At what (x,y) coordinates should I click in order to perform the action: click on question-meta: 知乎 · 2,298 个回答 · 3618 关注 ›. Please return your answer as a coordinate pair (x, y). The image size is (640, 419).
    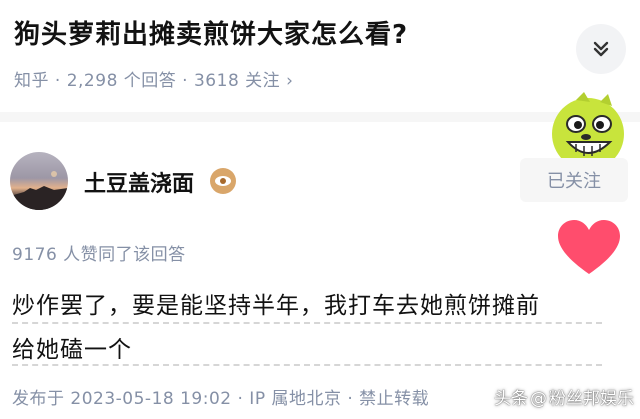
    Looking at the image, I should click on (153, 78).